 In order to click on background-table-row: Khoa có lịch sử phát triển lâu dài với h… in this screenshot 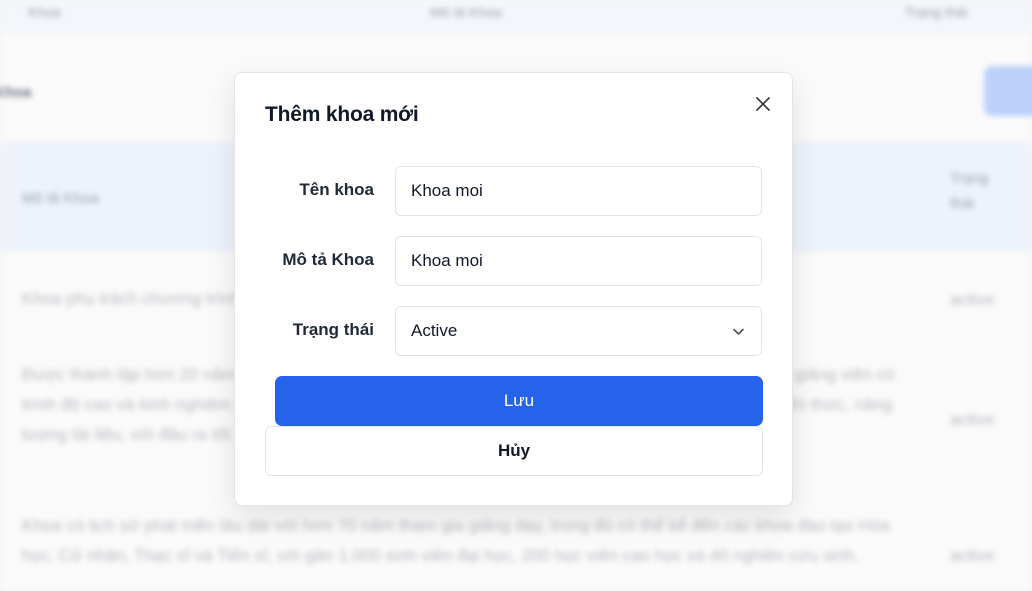, I will do `click(456, 540)`.